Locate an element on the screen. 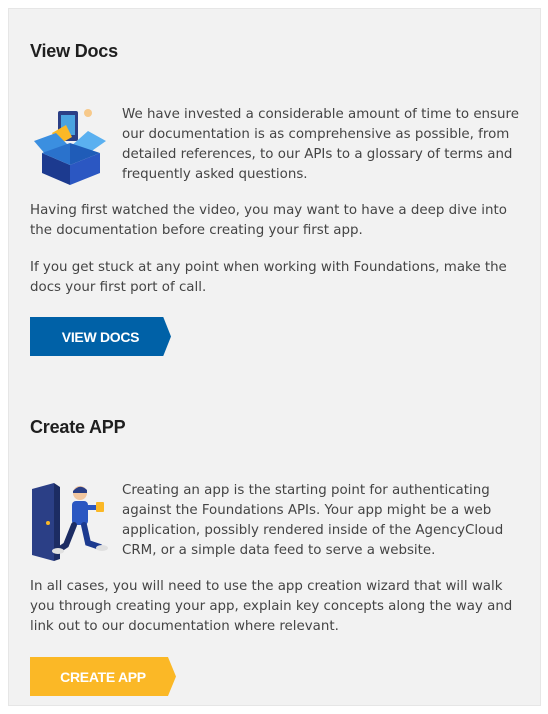 This screenshot has height=714, width=548. create-app-button: CREATE APP is located at coordinates (103, 676).